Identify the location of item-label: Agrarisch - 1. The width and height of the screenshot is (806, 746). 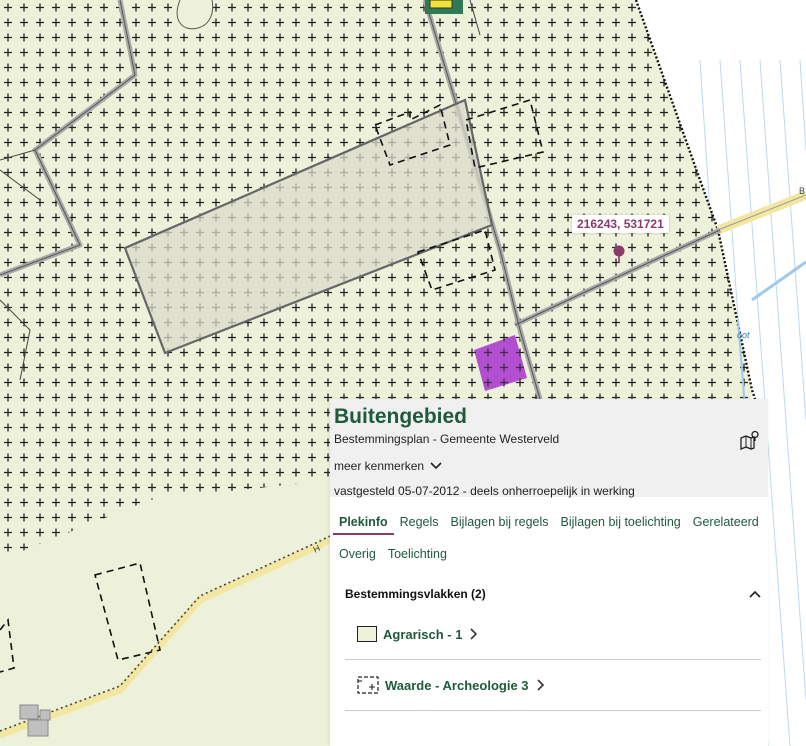
(423, 634).